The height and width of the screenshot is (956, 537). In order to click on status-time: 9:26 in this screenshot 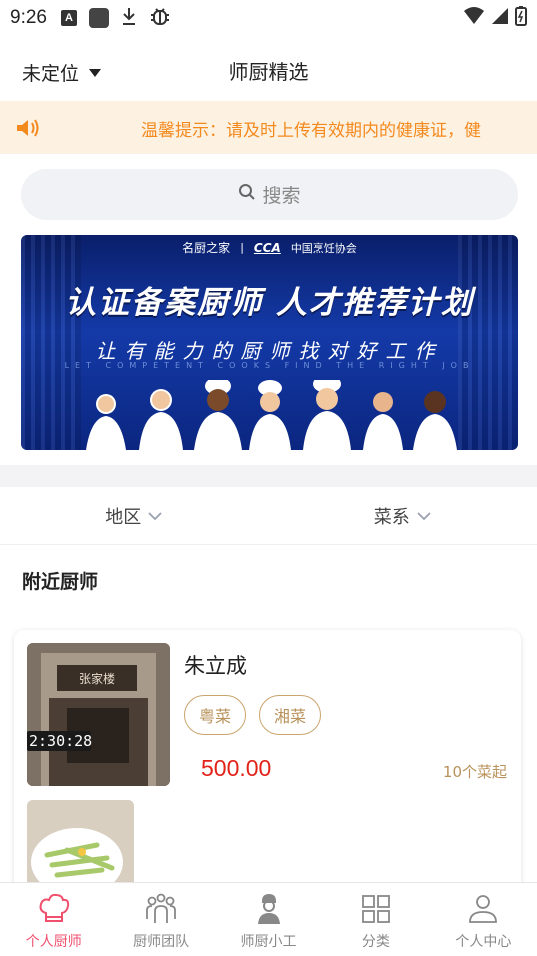, I will do `click(28, 17)`.